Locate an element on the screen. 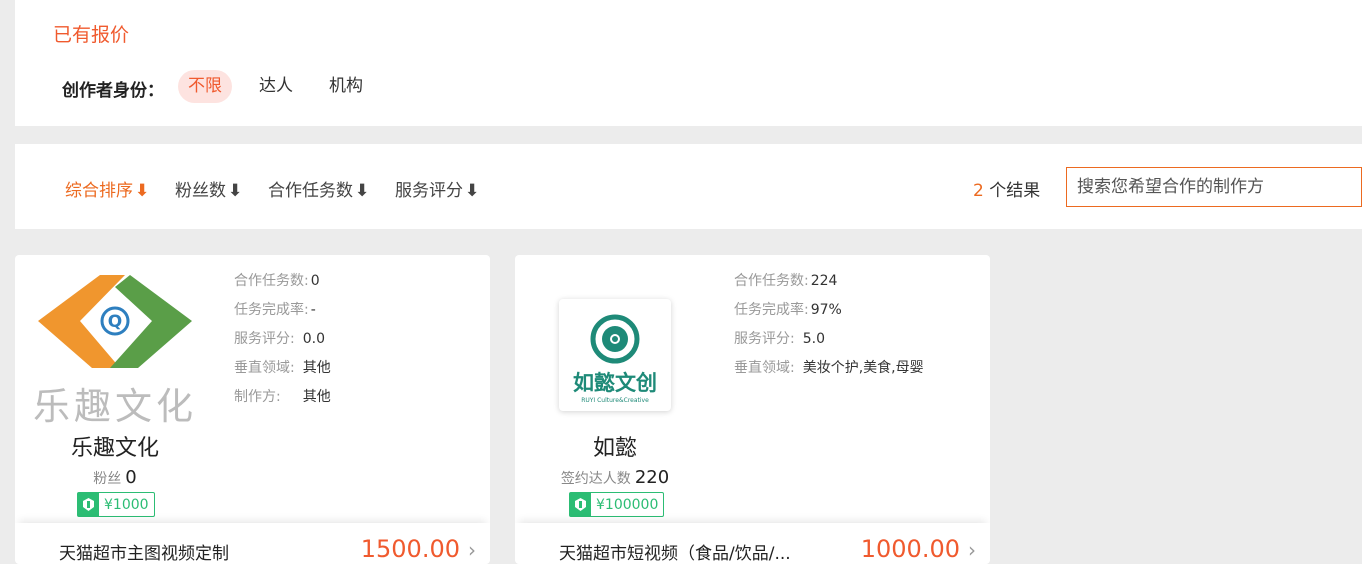 The image size is (1362, 564). price-tag-value: ¥100000 is located at coordinates (627, 504).